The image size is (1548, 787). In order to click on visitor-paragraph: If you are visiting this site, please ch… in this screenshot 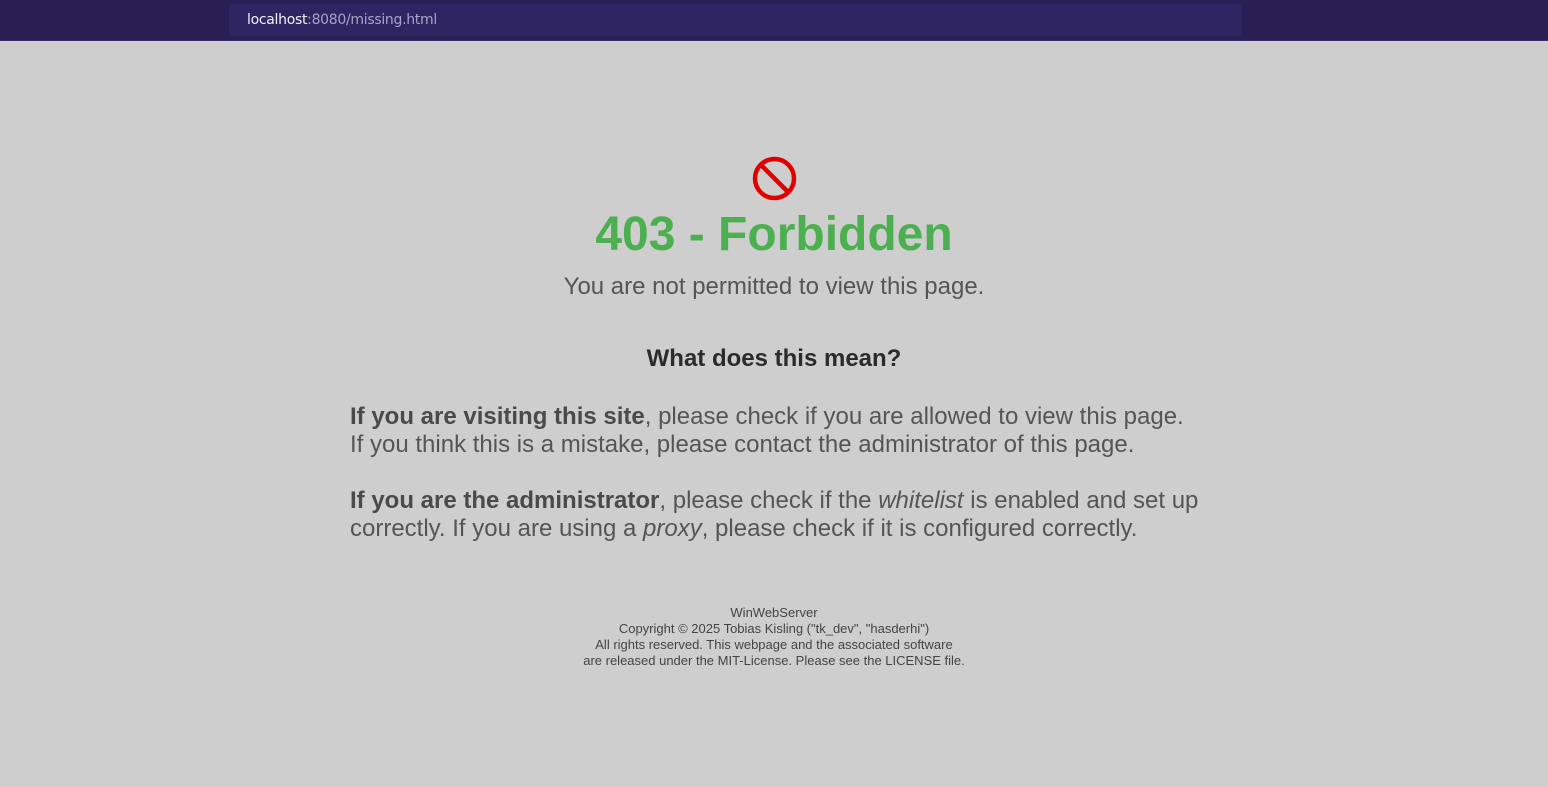, I will do `click(780, 431)`.